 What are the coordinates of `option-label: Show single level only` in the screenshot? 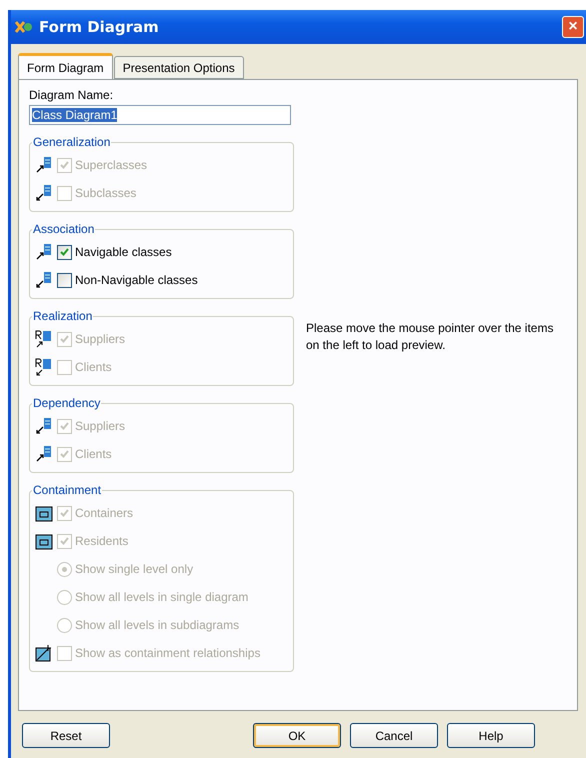 It's located at (134, 569).